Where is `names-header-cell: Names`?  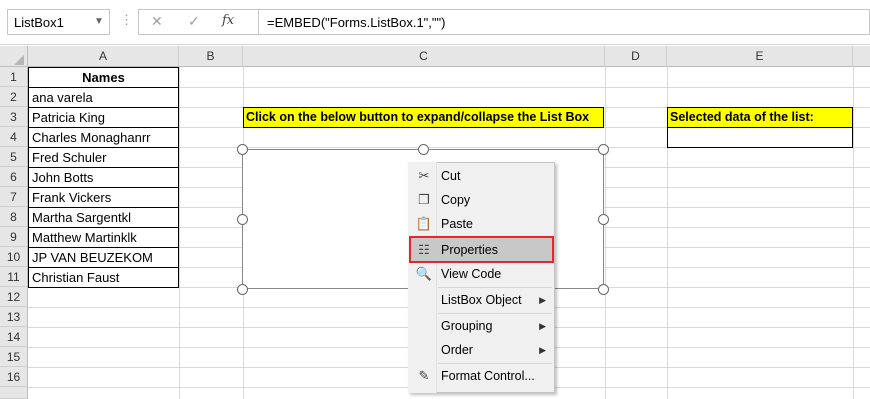
names-header-cell: Names is located at coordinates (103, 77).